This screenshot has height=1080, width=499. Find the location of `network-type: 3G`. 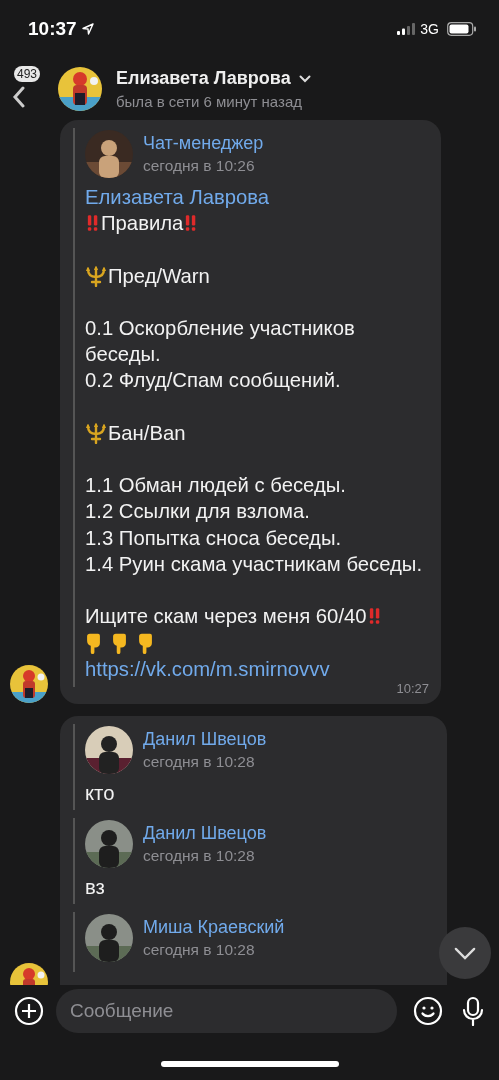

network-type: 3G is located at coordinates (429, 29).